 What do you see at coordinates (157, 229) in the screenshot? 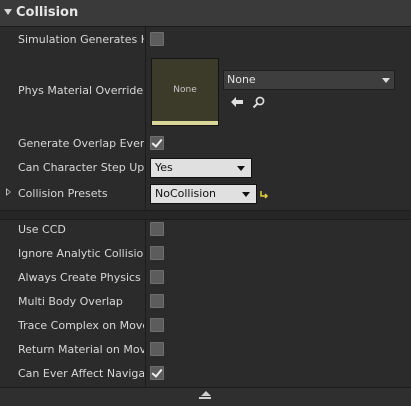
I see `checkbox-use-ccd` at bounding box center [157, 229].